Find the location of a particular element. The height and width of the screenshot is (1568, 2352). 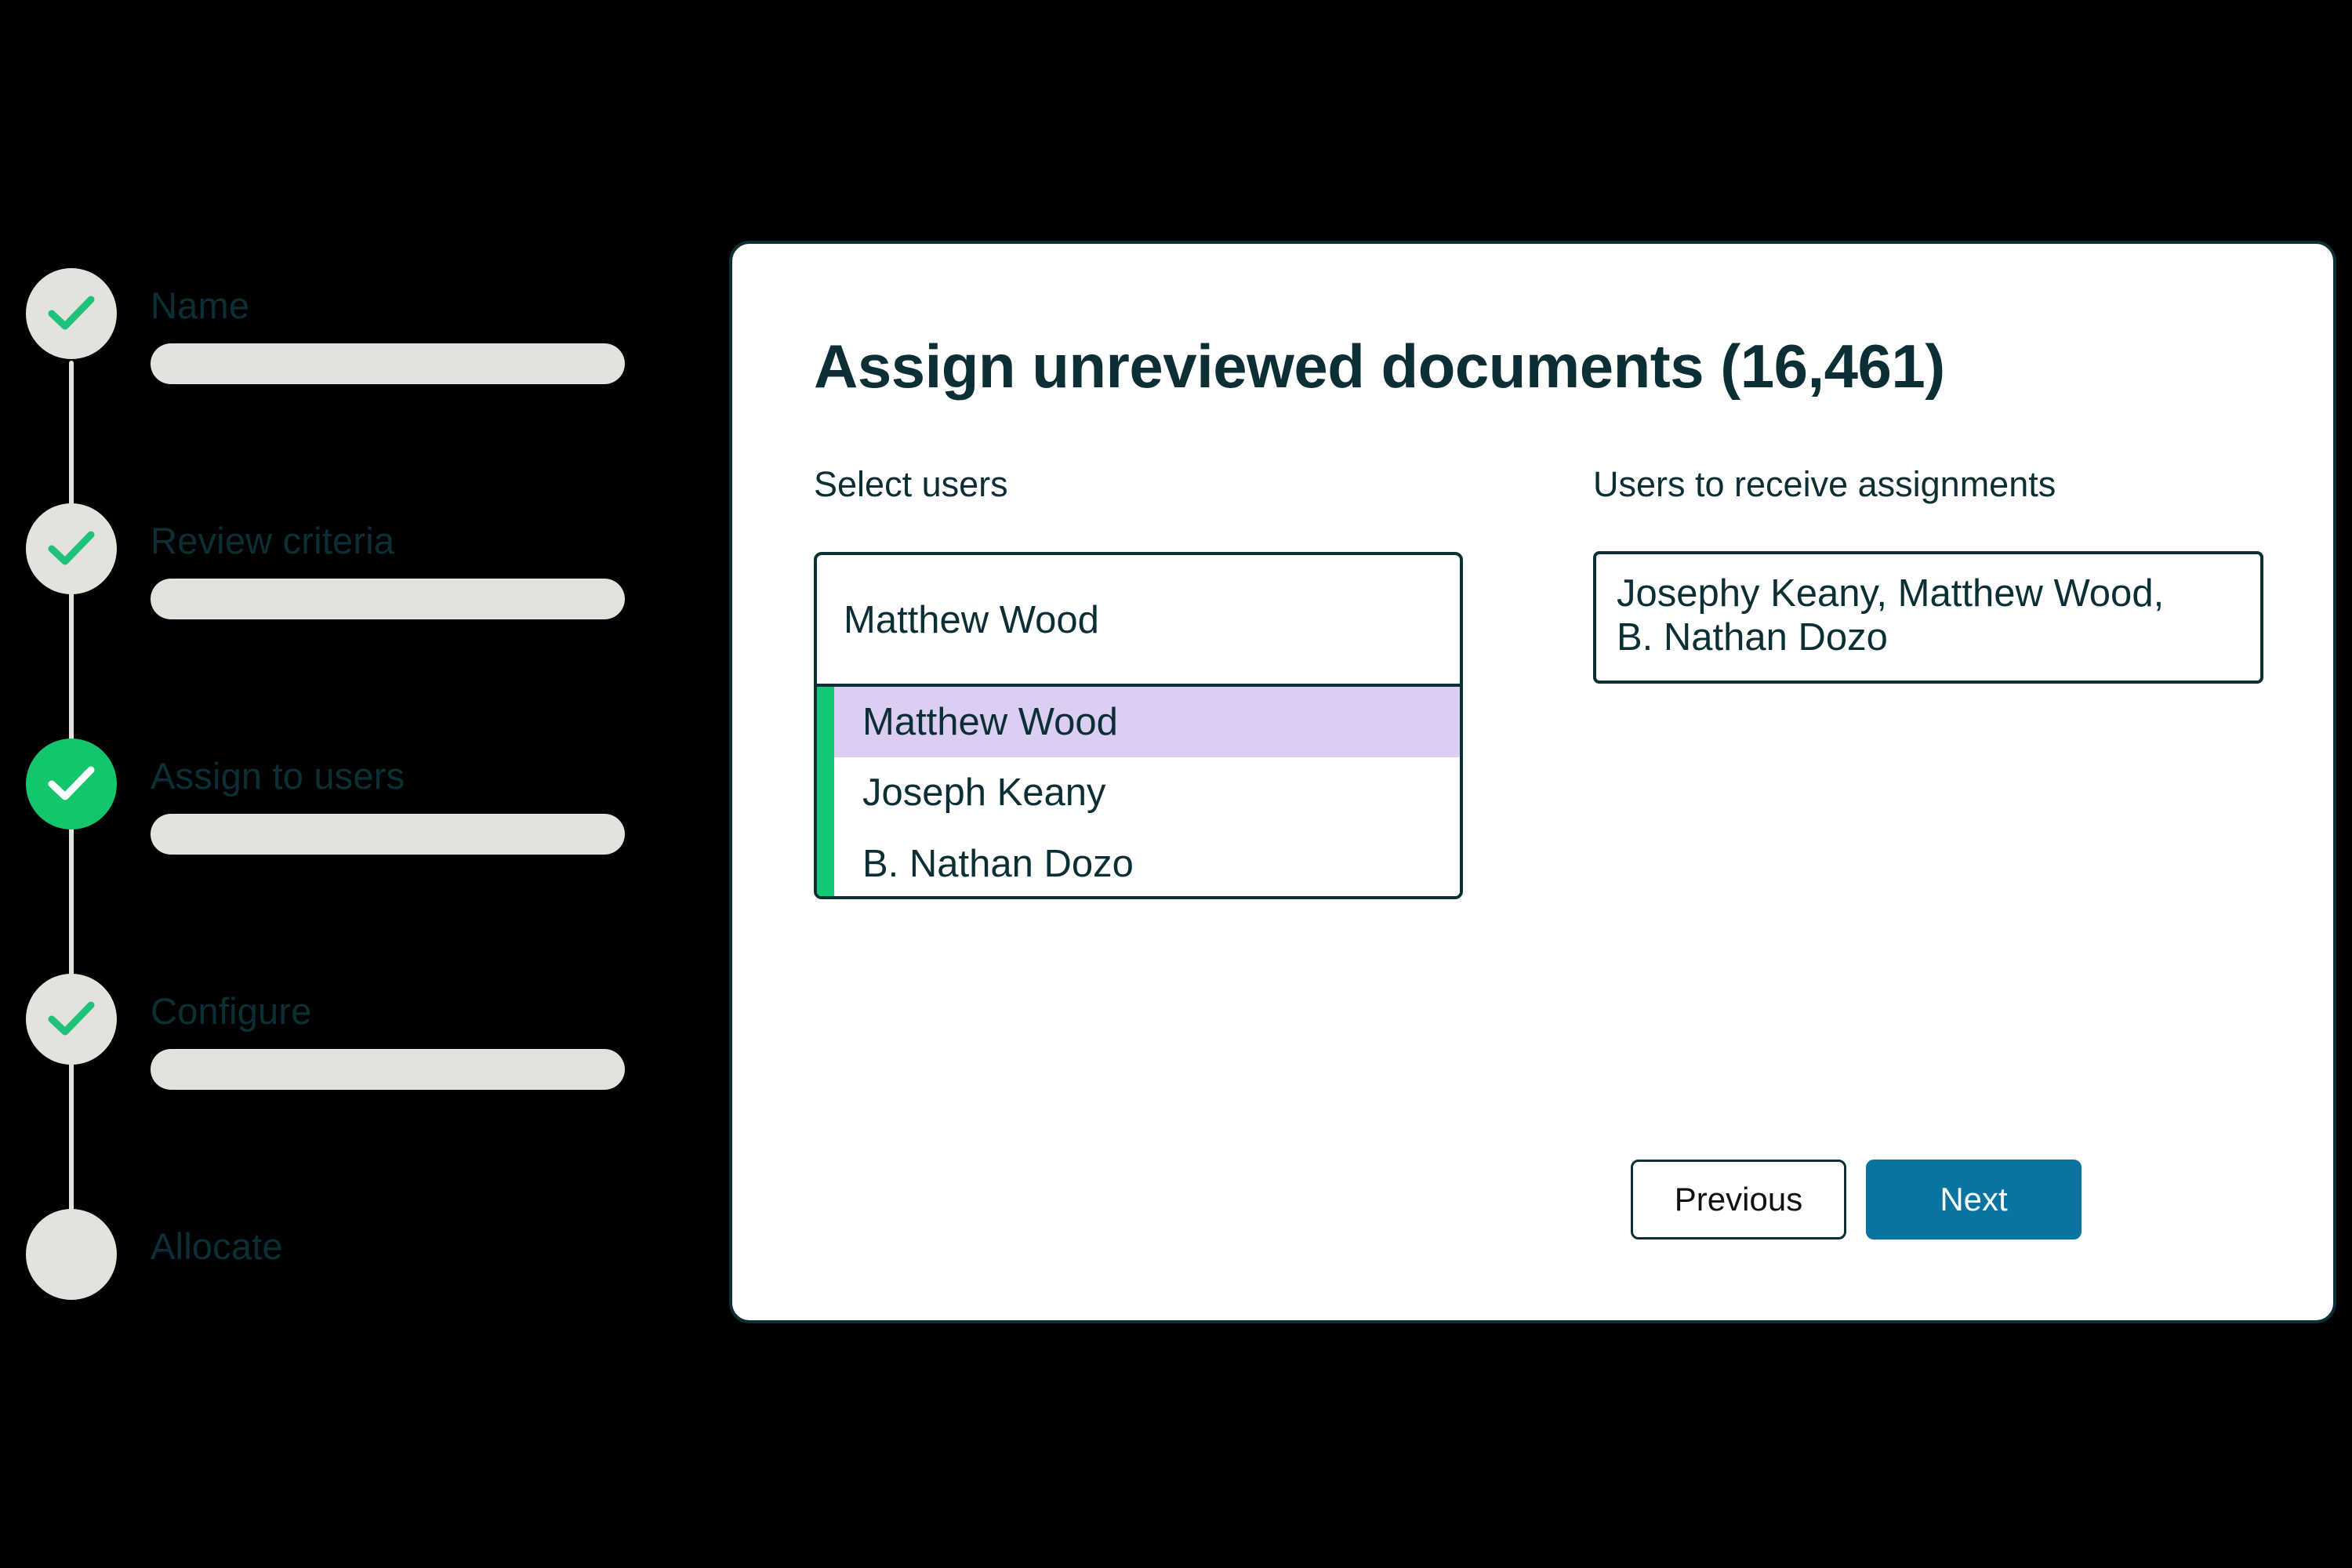

step-label-assign-to-users: Assign to users is located at coordinates (278, 776).